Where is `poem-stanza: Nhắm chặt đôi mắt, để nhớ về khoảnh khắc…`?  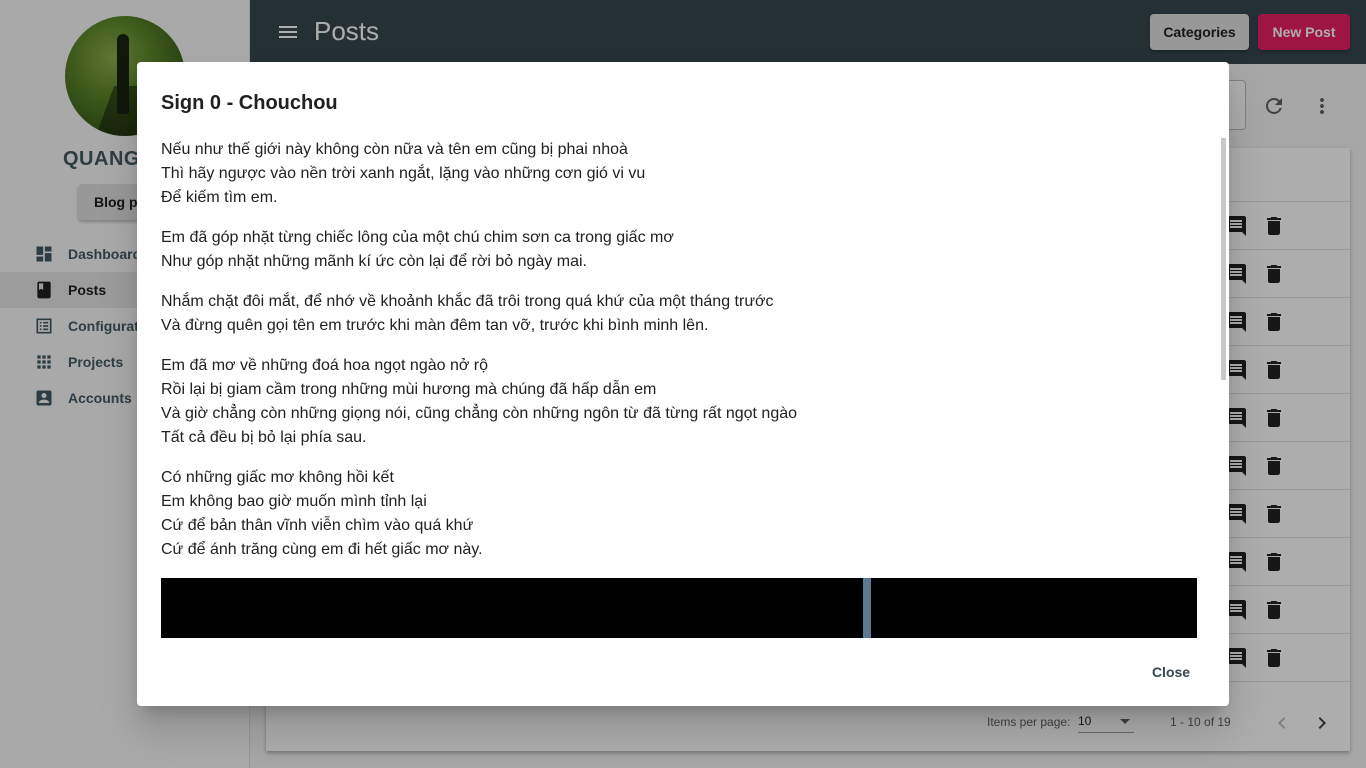
poem-stanza: Nhắm chặt đôi mắt, để nhớ về khoảnh khắc… is located at coordinates (691, 314).